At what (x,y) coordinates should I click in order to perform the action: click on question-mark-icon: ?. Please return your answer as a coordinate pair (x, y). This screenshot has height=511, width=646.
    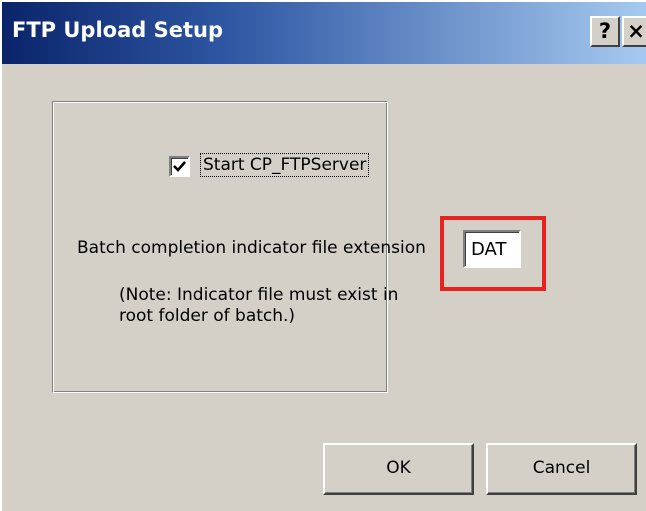
    Looking at the image, I should click on (605, 31).